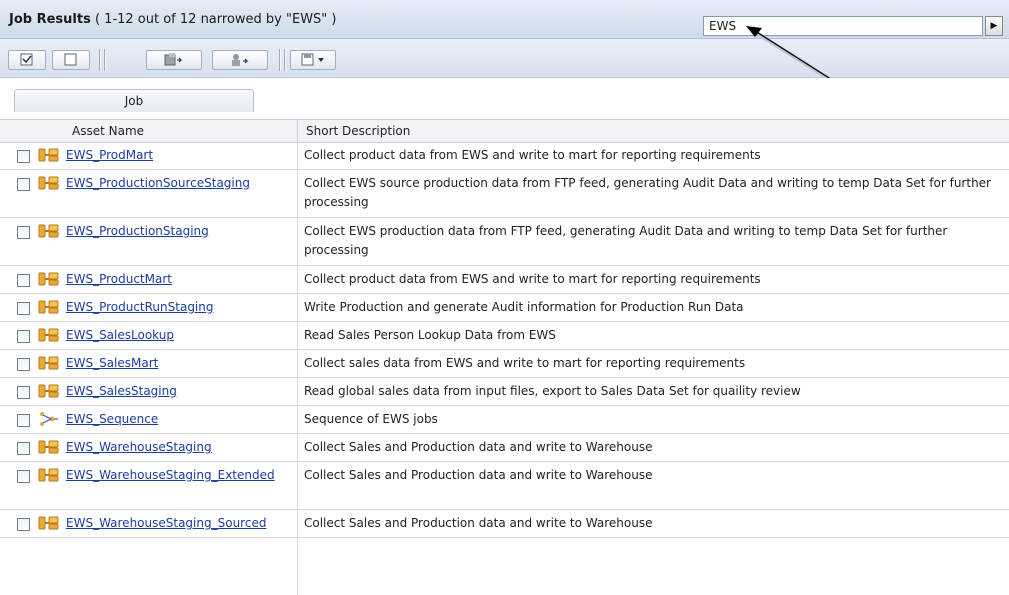  I want to click on checkbox-checked-icon, so click(26, 59).